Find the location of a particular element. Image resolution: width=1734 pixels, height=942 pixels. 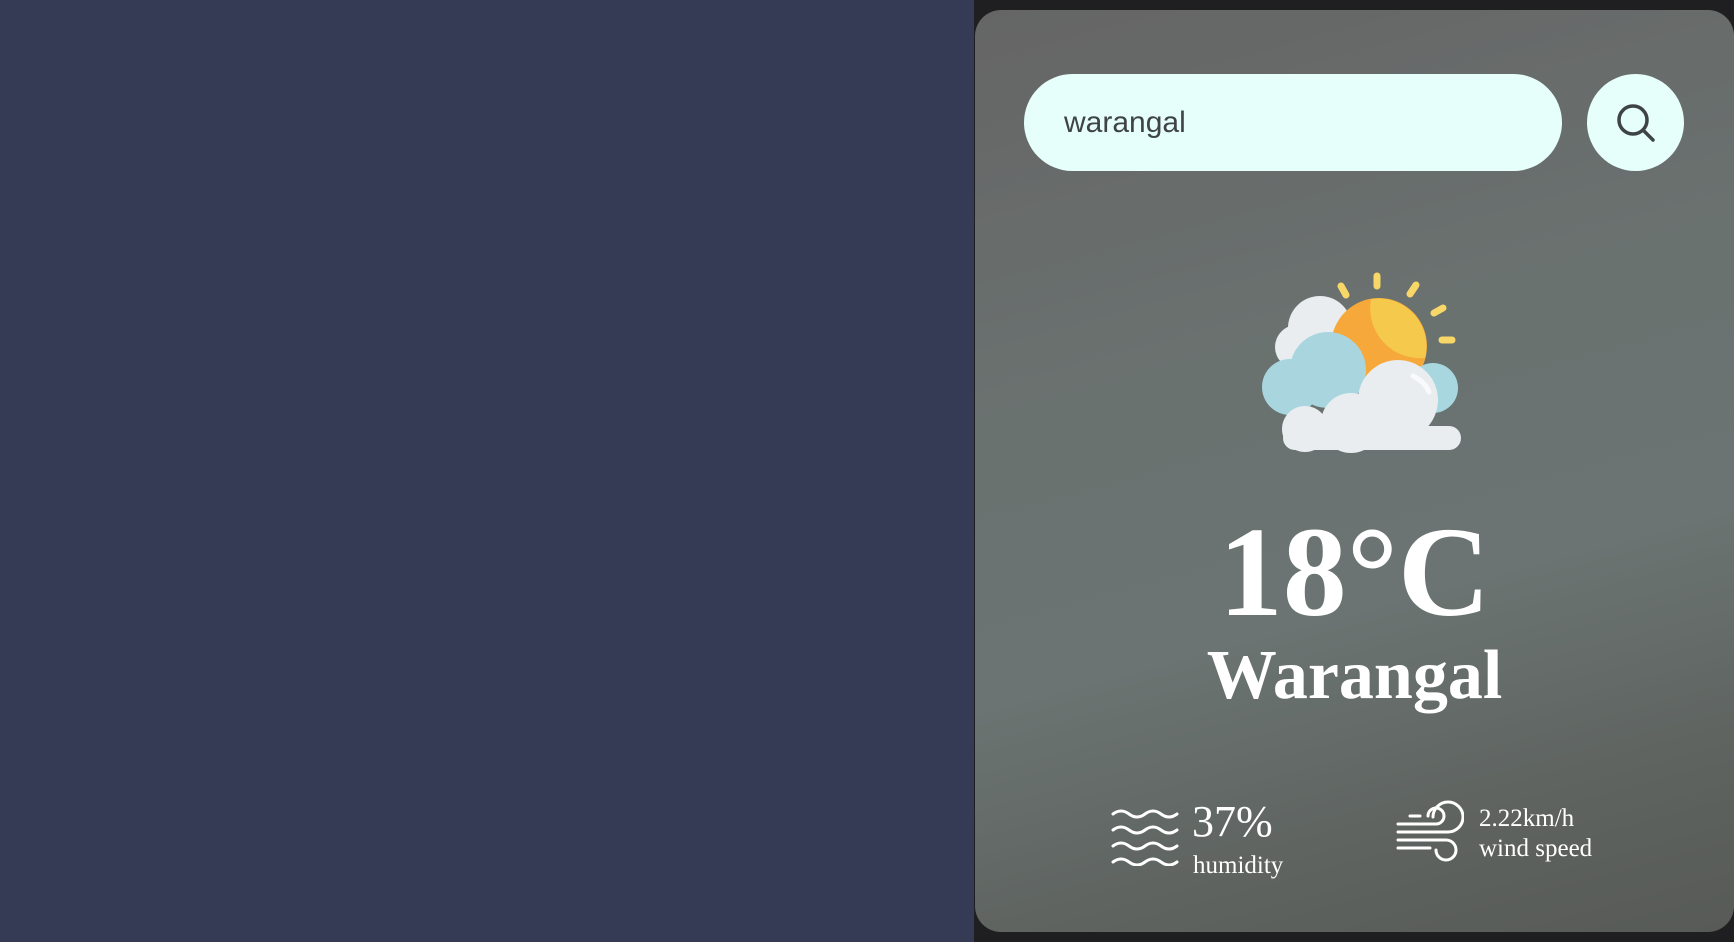

humidity-waves-icon is located at coordinates (1145, 837).